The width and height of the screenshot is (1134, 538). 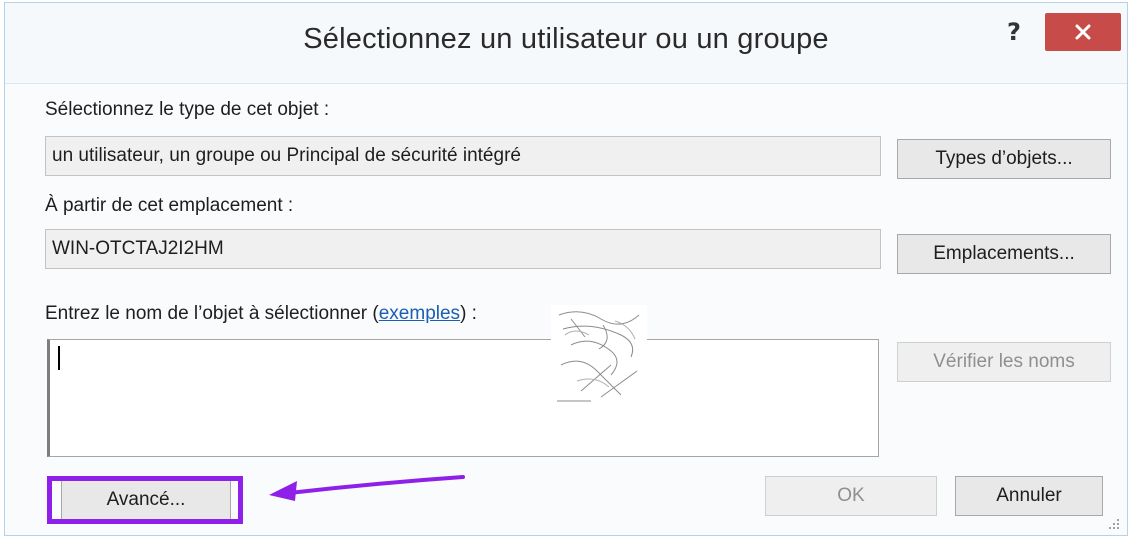 What do you see at coordinates (851, 496) in the screenshot?
I see `ok-button: OK` at bounding box center [851, 496].